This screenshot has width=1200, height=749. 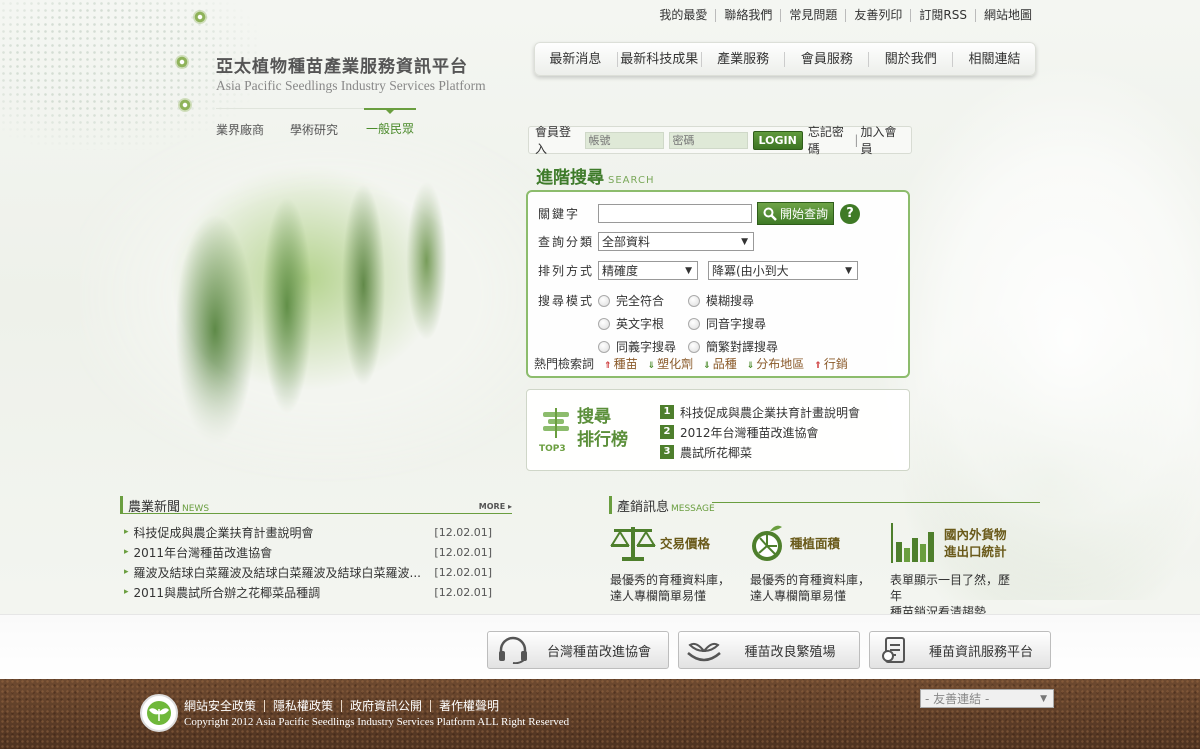 I want to click on password-input, so click(x=708, y=140).